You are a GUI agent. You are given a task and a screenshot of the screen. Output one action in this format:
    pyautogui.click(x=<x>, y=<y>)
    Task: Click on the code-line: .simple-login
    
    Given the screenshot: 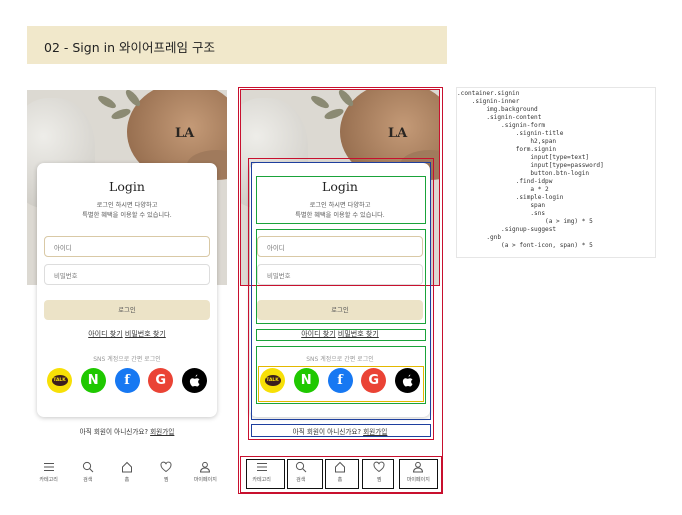 What is the action you would take?
    pyautogui.click(x=510, y=197)
    